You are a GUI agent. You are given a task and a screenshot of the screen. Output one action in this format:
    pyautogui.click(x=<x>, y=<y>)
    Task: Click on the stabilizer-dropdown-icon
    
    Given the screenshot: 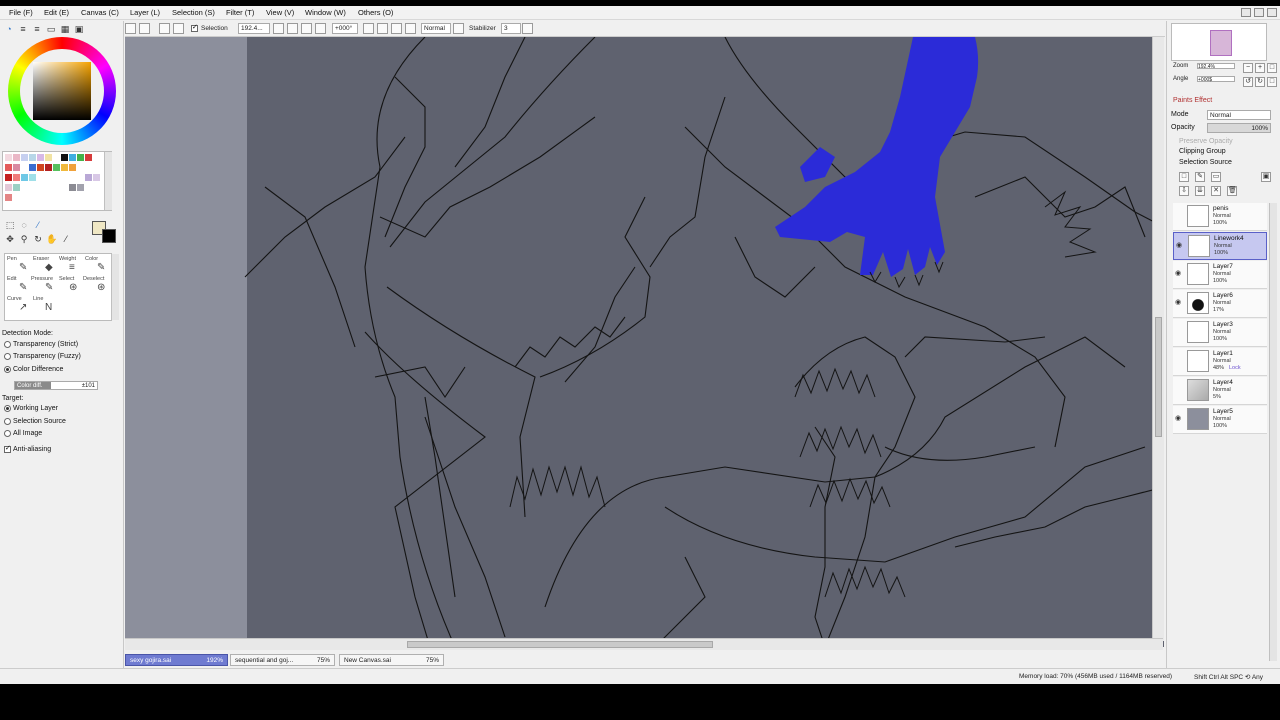 What is the action you would take?
    pyautogui.click(x=527, y=28)
    